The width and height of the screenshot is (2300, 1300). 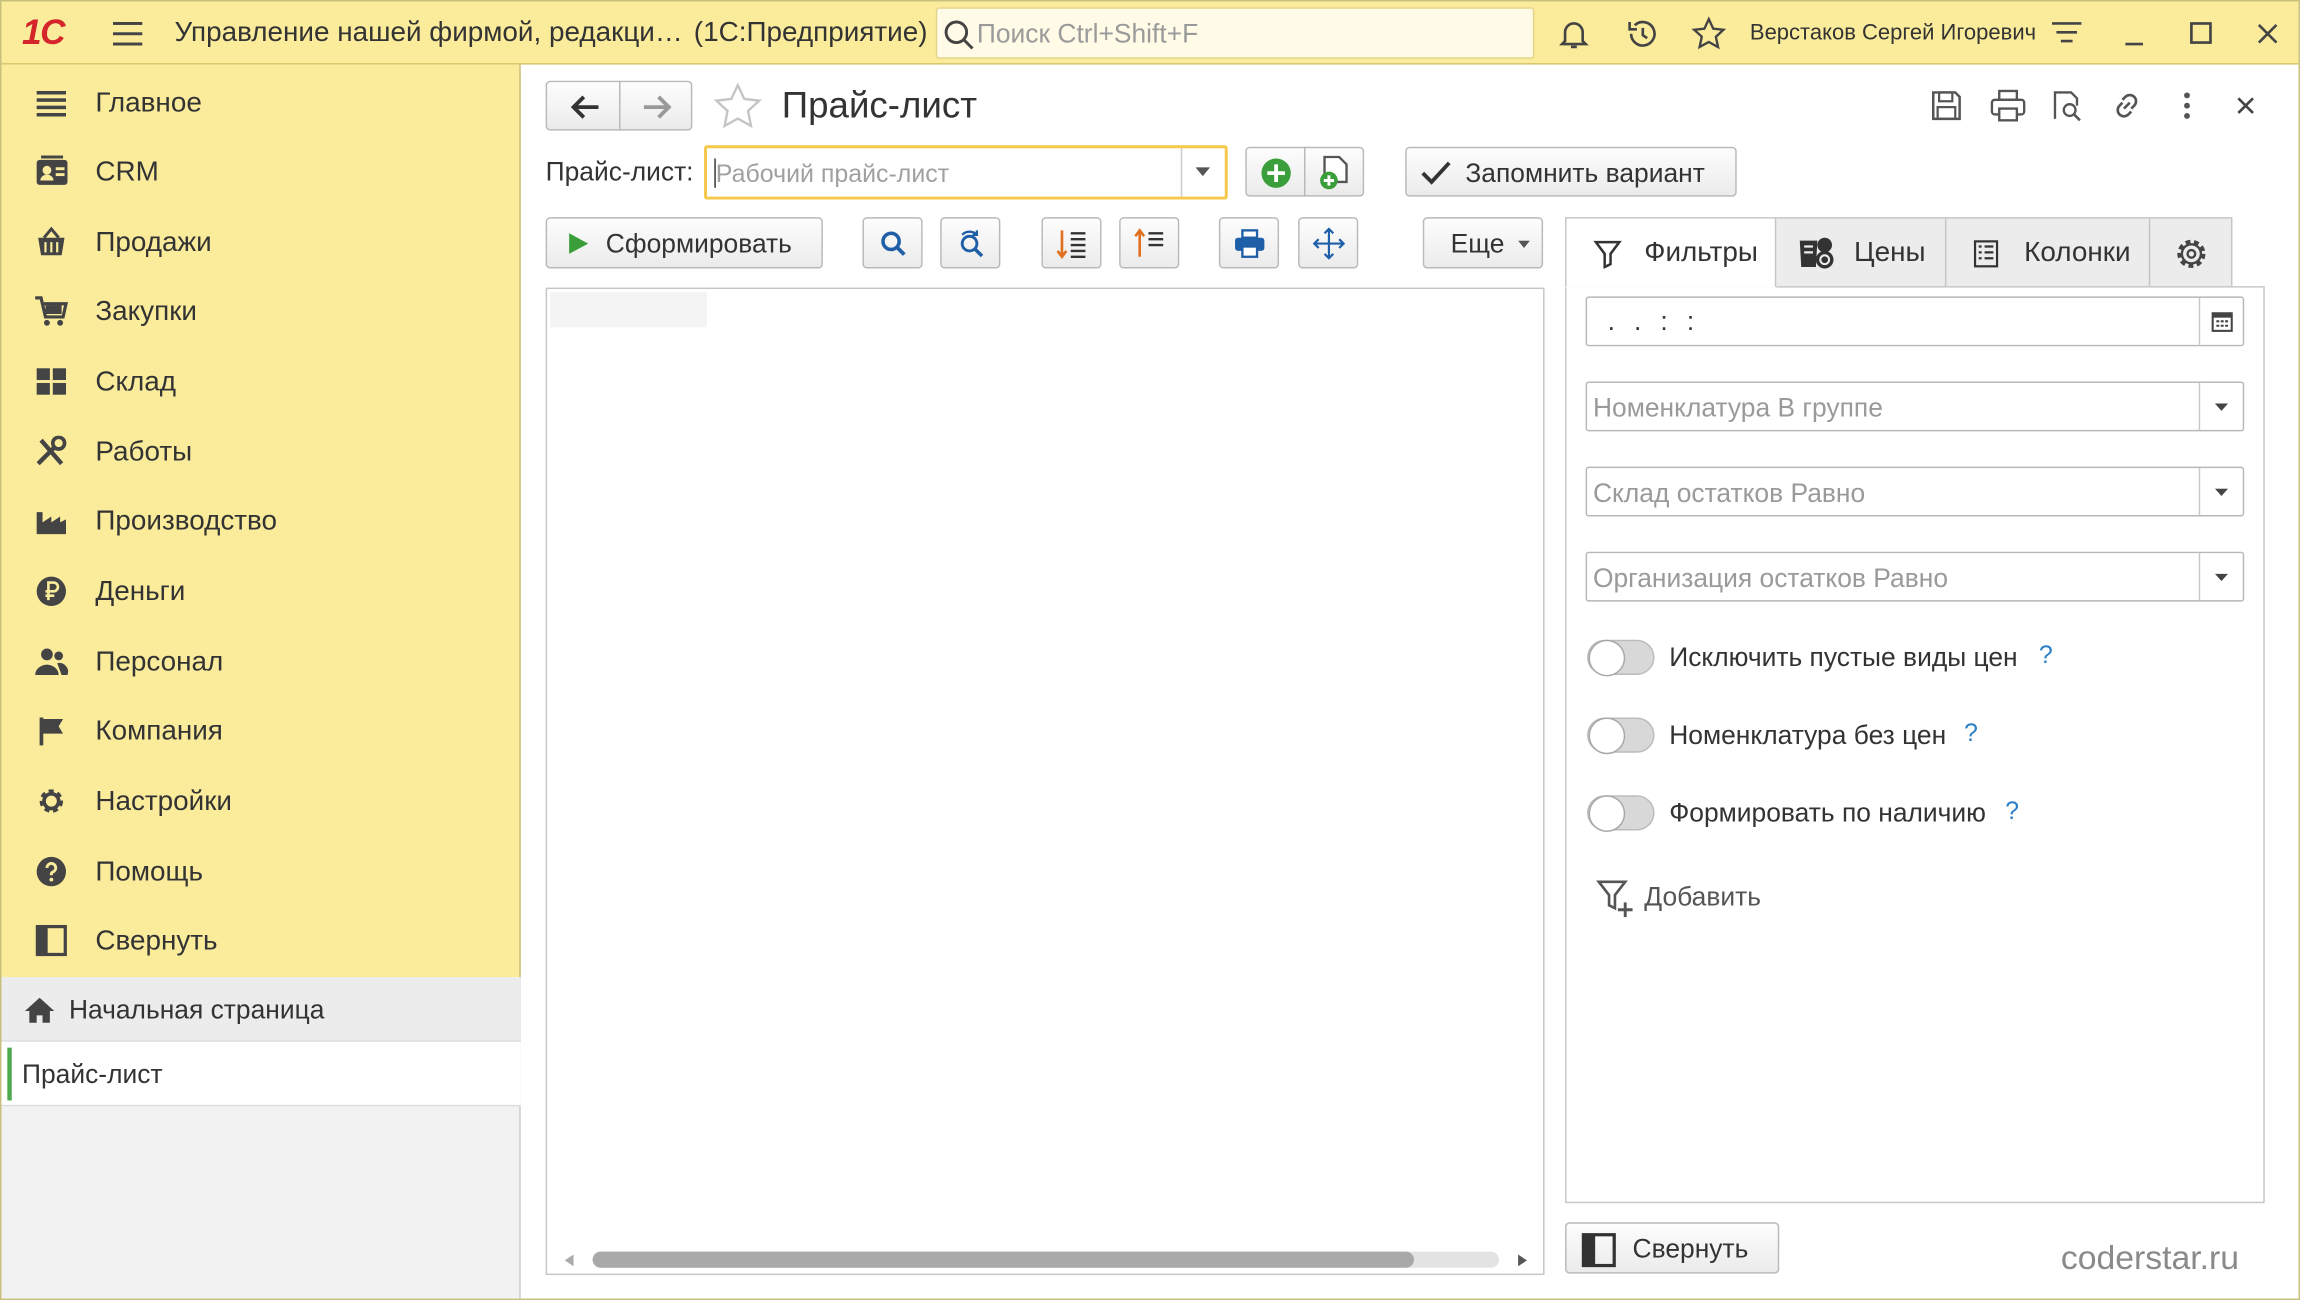 What do you see at coordinates (1770, 578) in the screenshot?
I see `organization-filter-placeholder: Организация остатков Равно` at bounding box center [1770, 578].